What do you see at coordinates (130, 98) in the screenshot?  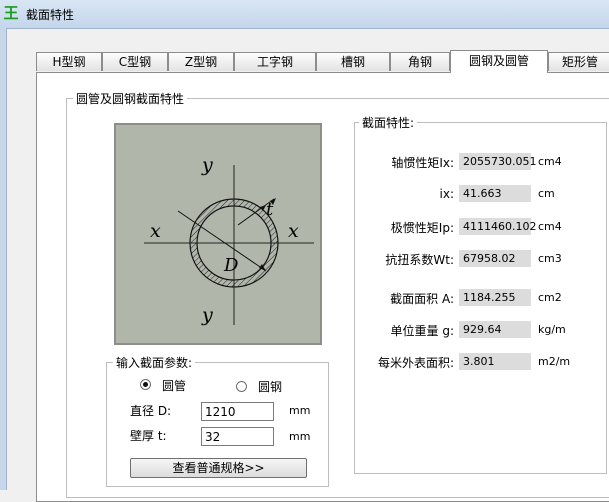 I see `group-title: 圆管及圆钢截面特性` at bounding box center [130, 98].